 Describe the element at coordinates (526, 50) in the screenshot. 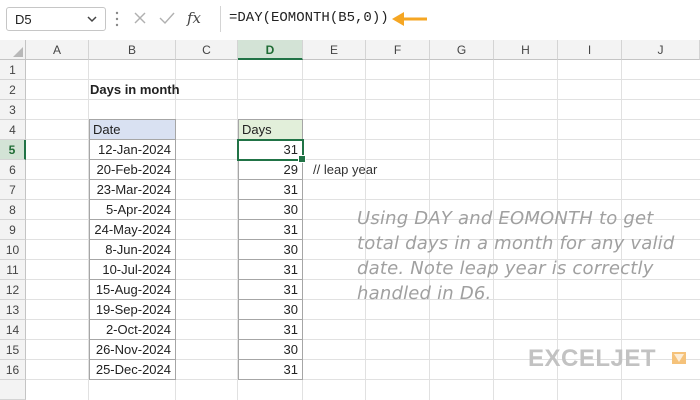

I see `column-header-h: H` at that location.